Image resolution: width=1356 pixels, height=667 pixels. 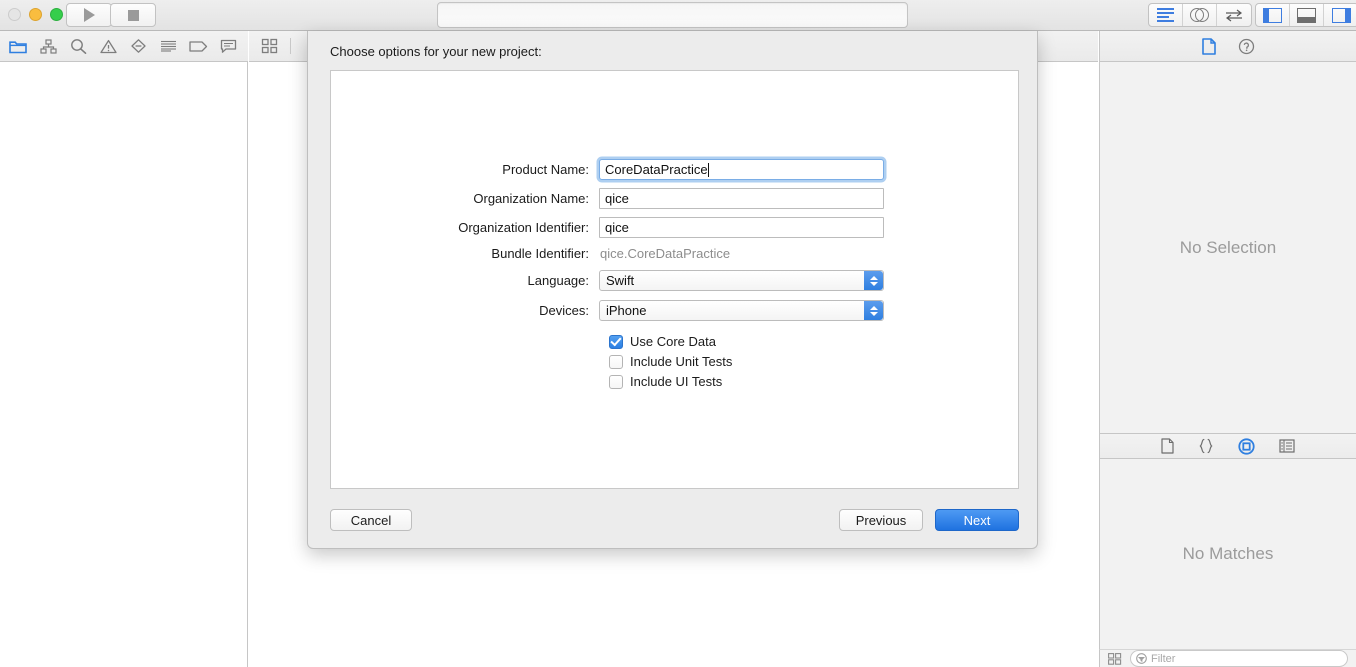 I want to click on activity-viewer, so click(x=672, y=15).